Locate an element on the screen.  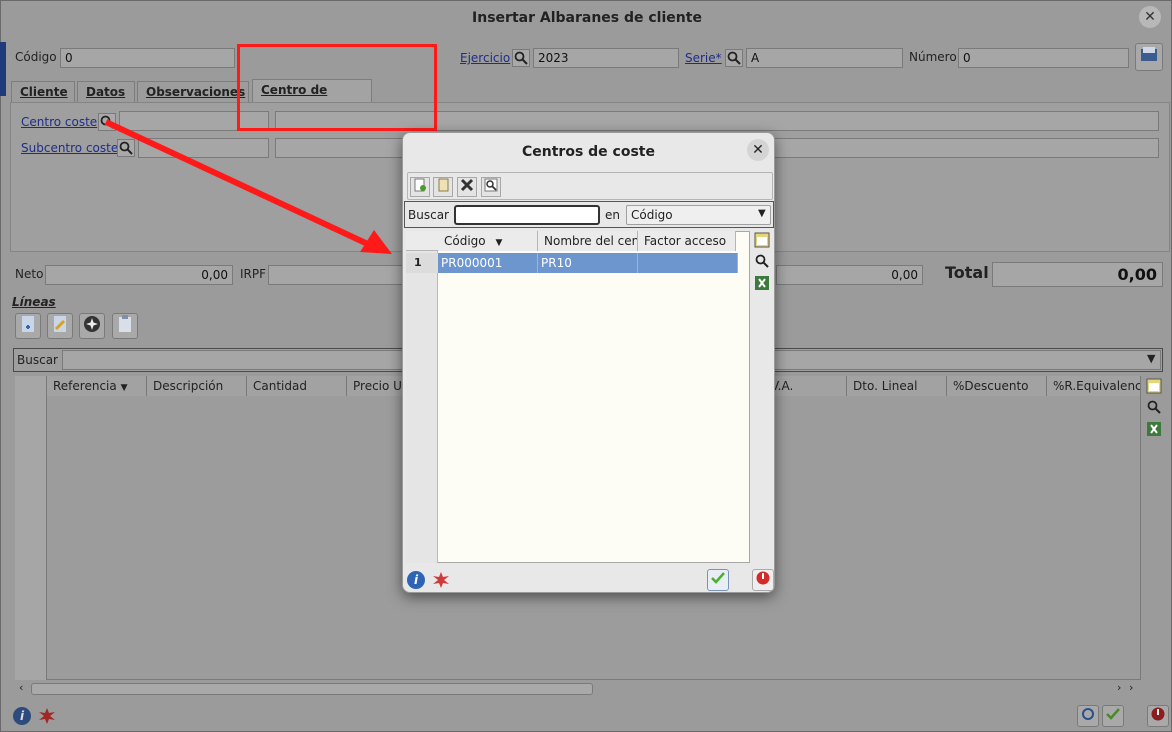
select-chevron-down-icon: ▼ is located at coordinates (762, 213).